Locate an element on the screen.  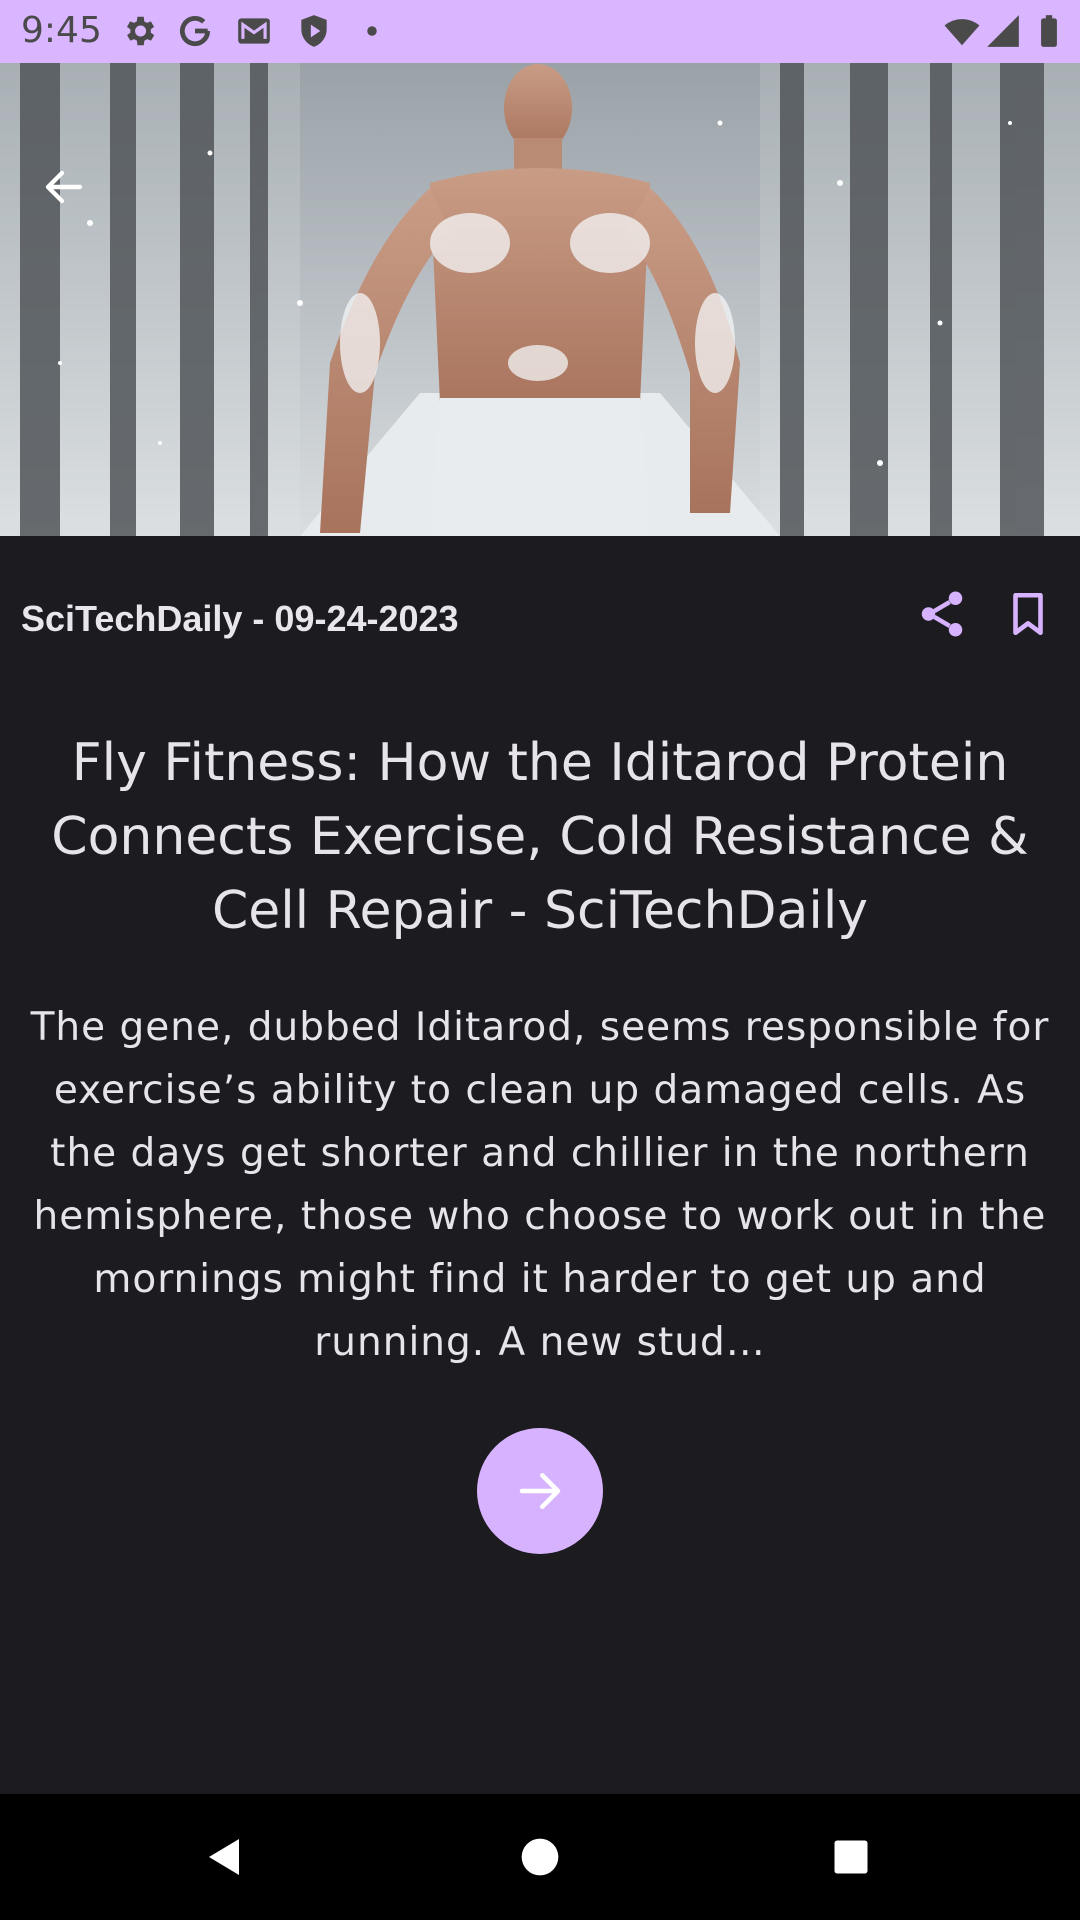
status-time: 9:45 is located at coordinates (61, 30).